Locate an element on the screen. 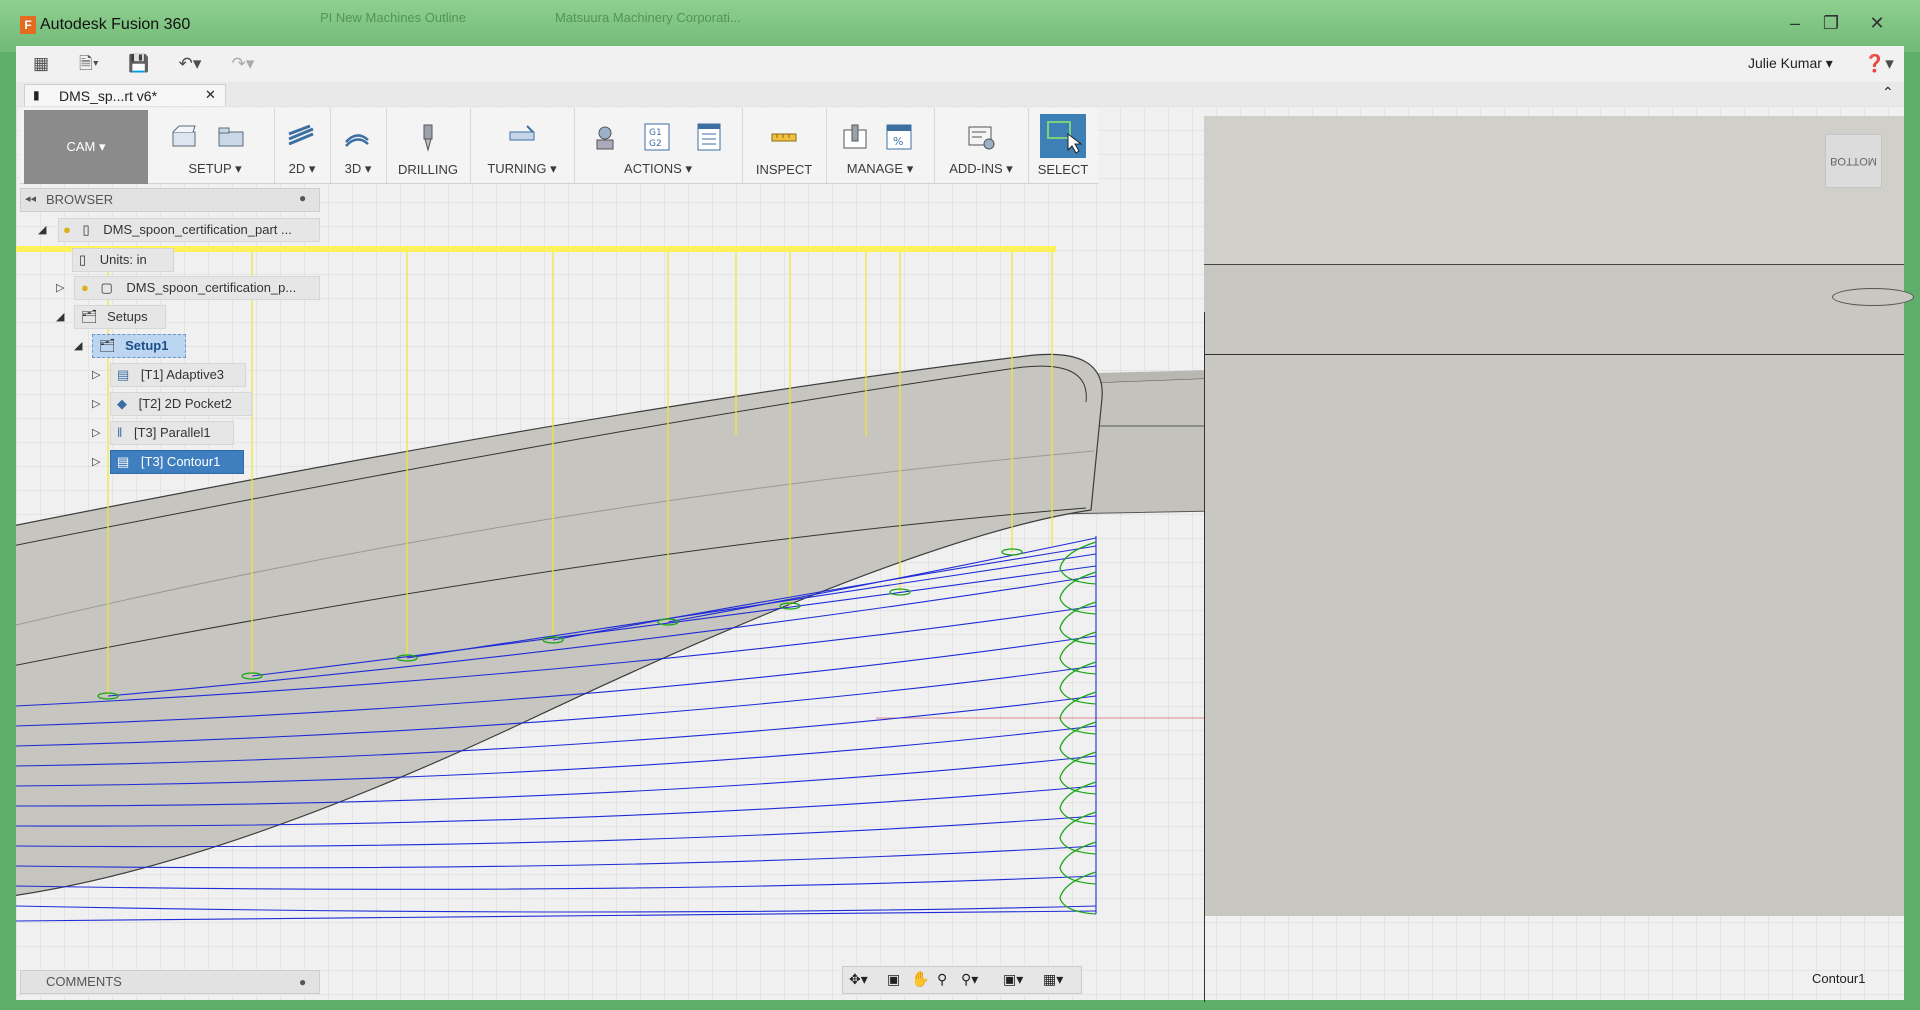 The width and height of the screenshot is (1920, 1010). tool-library-icon is located at coordinates (855, 136).